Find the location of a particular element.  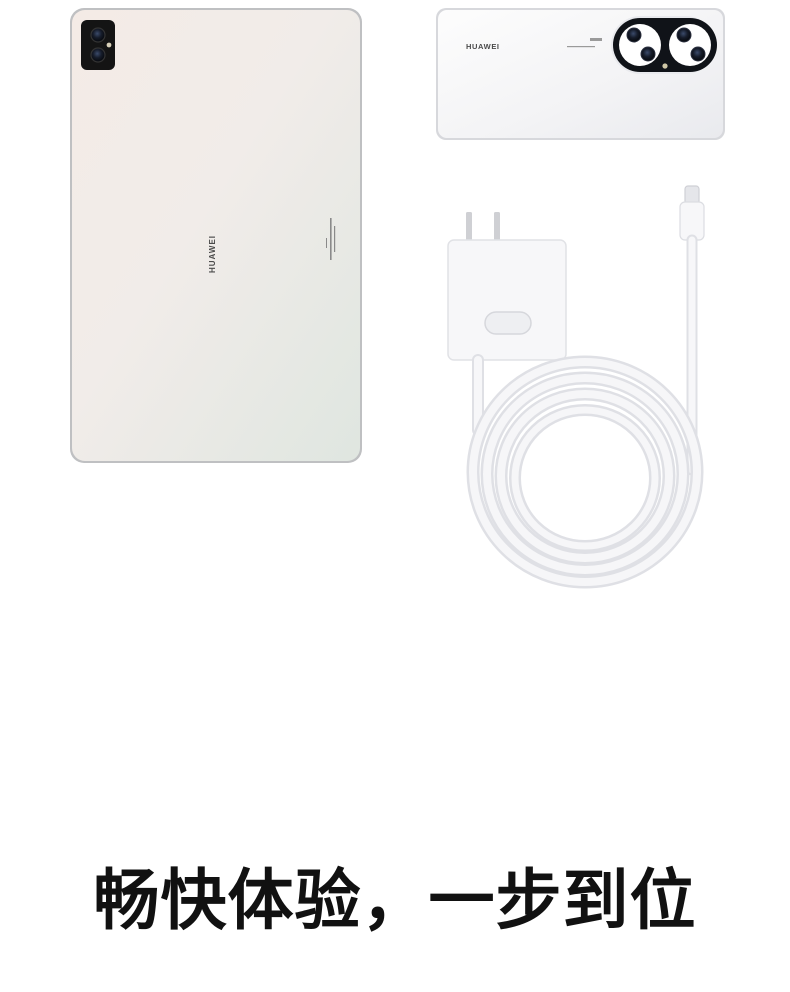

phone: HUAWEI is located at coordinates (580, 74).